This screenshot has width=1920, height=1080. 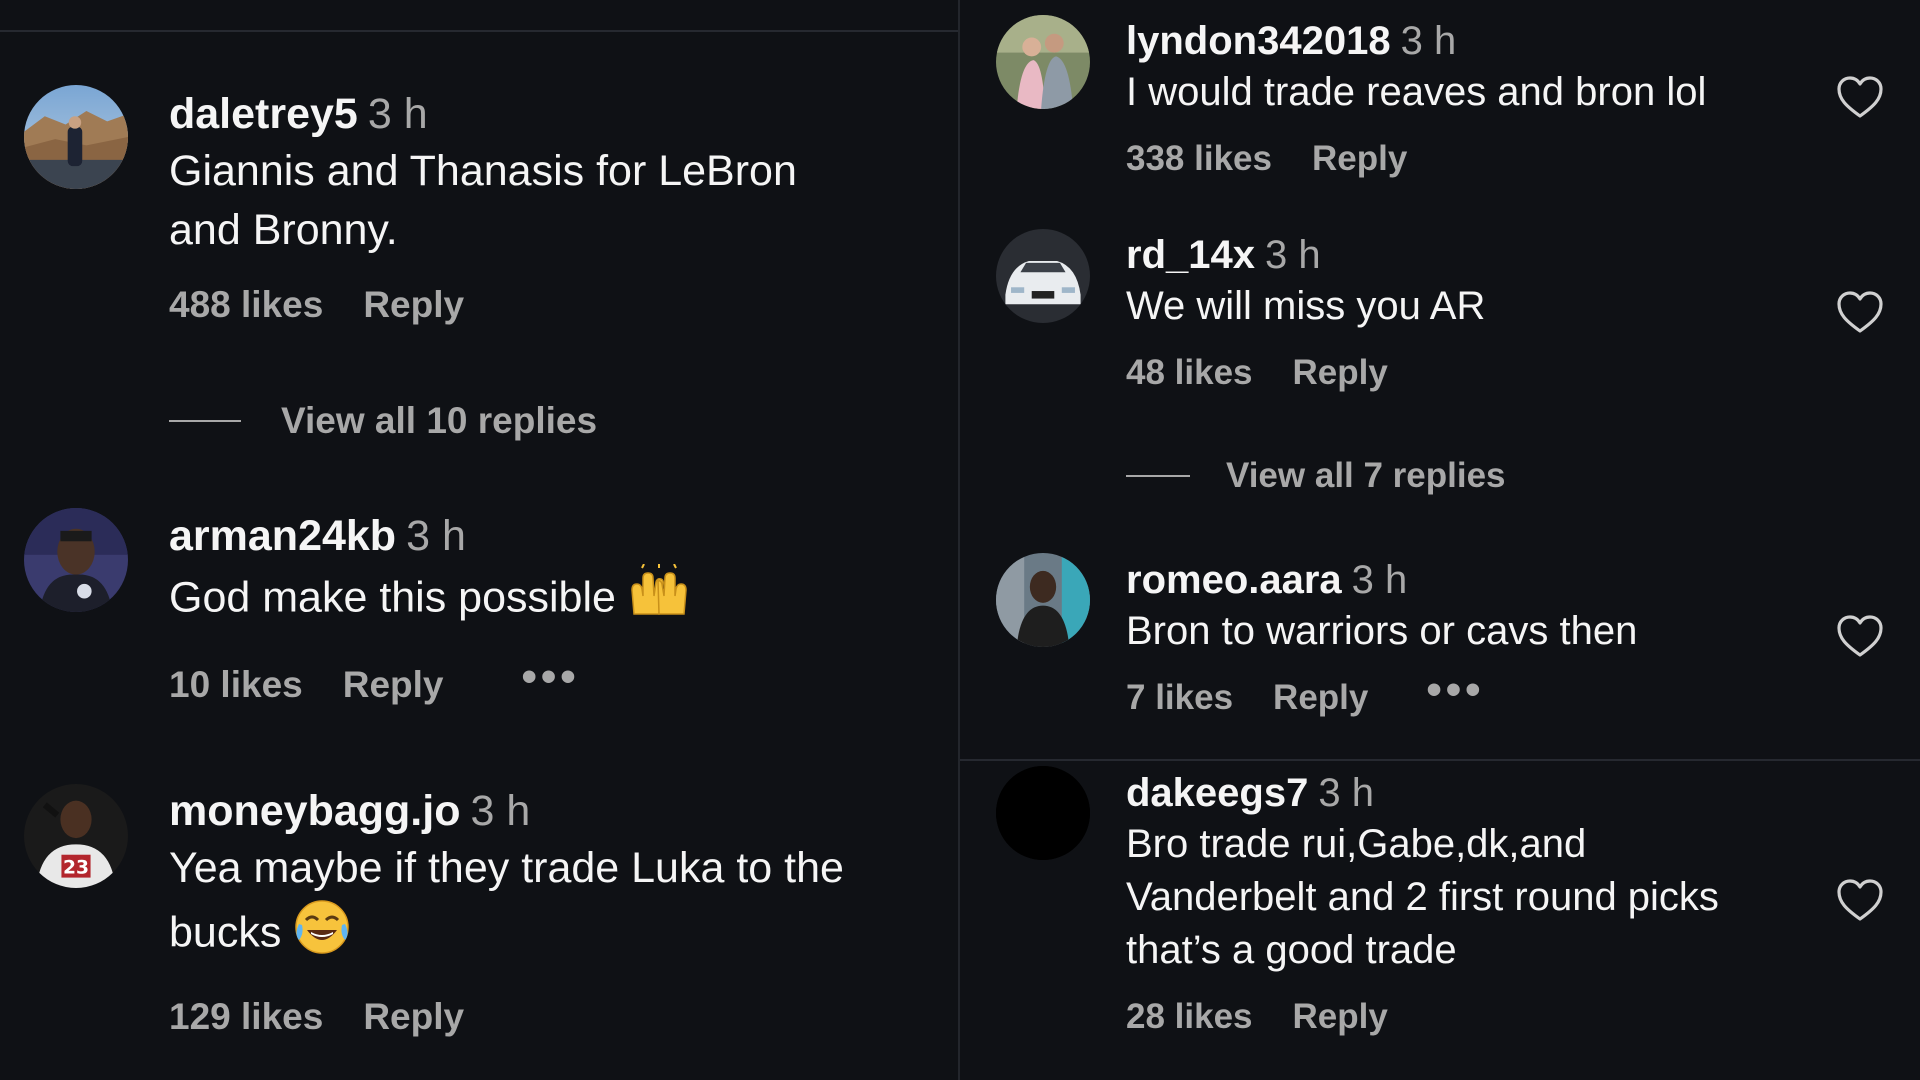 I want to click on likes-count: 129 likes, so click(x=246, y=1017).